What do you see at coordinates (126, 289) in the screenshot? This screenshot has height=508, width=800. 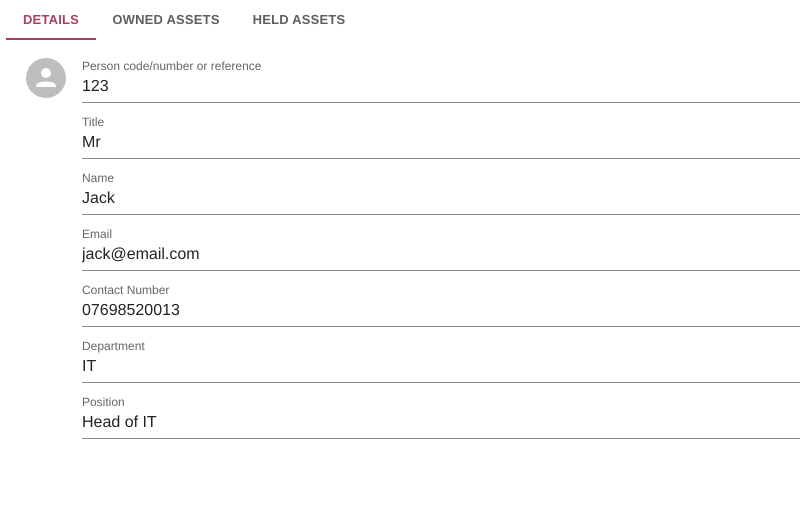 I see `field-label: Contact Number` at bounding box center [126, 289].